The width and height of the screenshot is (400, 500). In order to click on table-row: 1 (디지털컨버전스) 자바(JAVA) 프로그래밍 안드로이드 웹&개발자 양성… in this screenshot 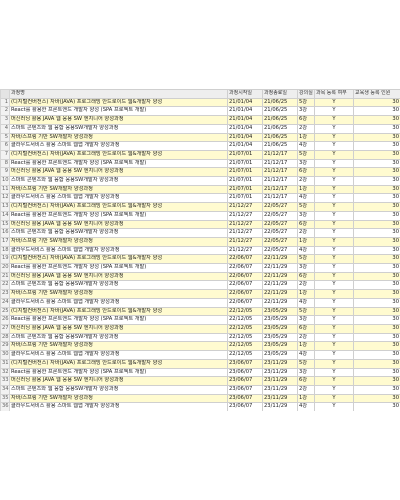, I will do `click(200, 102)`.